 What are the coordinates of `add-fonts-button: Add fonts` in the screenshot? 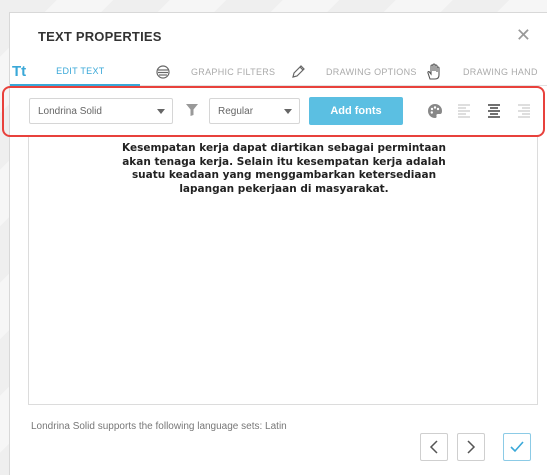 It's located at (356, 111).